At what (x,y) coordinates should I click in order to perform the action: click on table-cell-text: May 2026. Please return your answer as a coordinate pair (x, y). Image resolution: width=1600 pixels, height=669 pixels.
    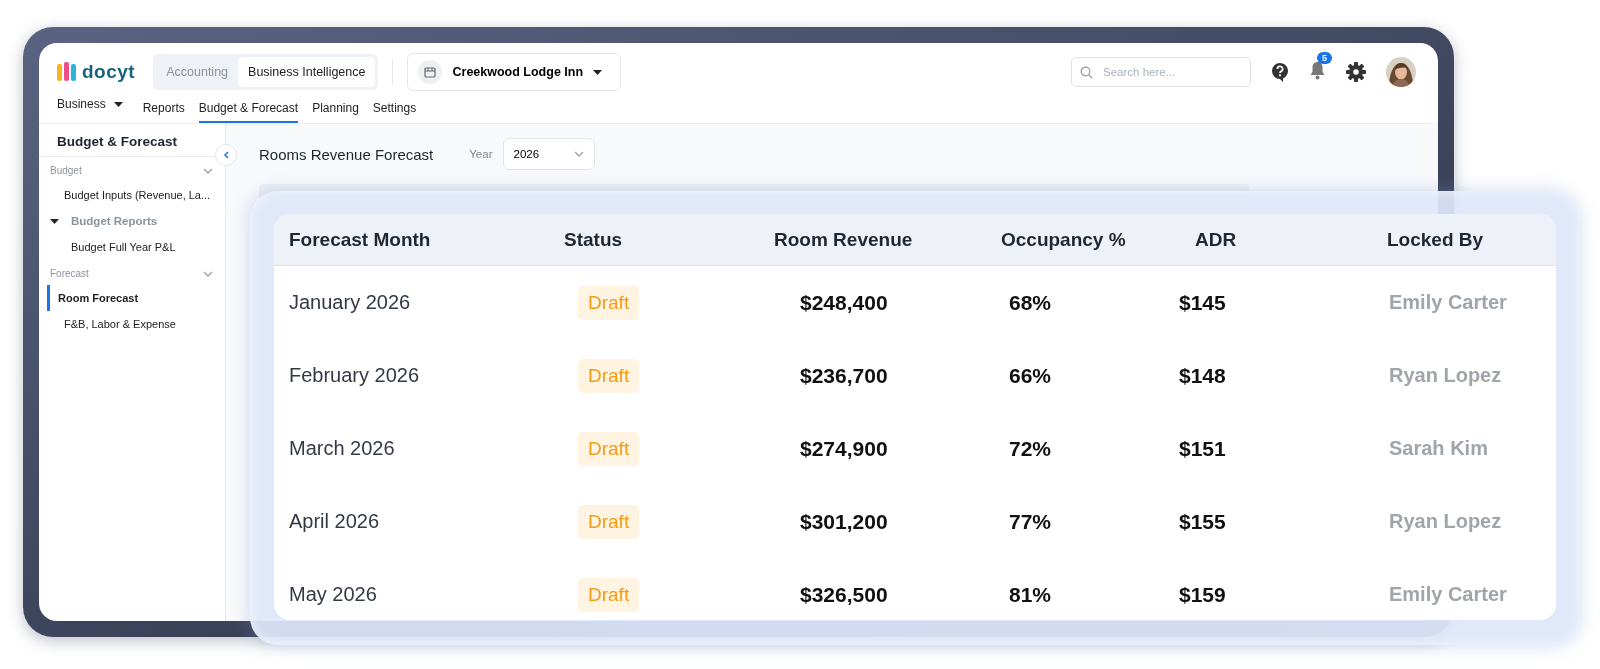
    Looking at the image, I should click on (333, 594).